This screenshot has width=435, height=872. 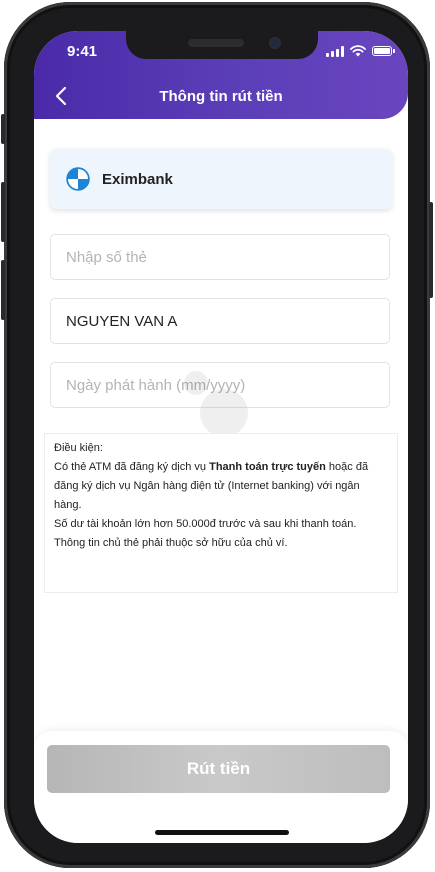 I want to click on footer-bar: Rút tiền, so click(x=221, y=787).